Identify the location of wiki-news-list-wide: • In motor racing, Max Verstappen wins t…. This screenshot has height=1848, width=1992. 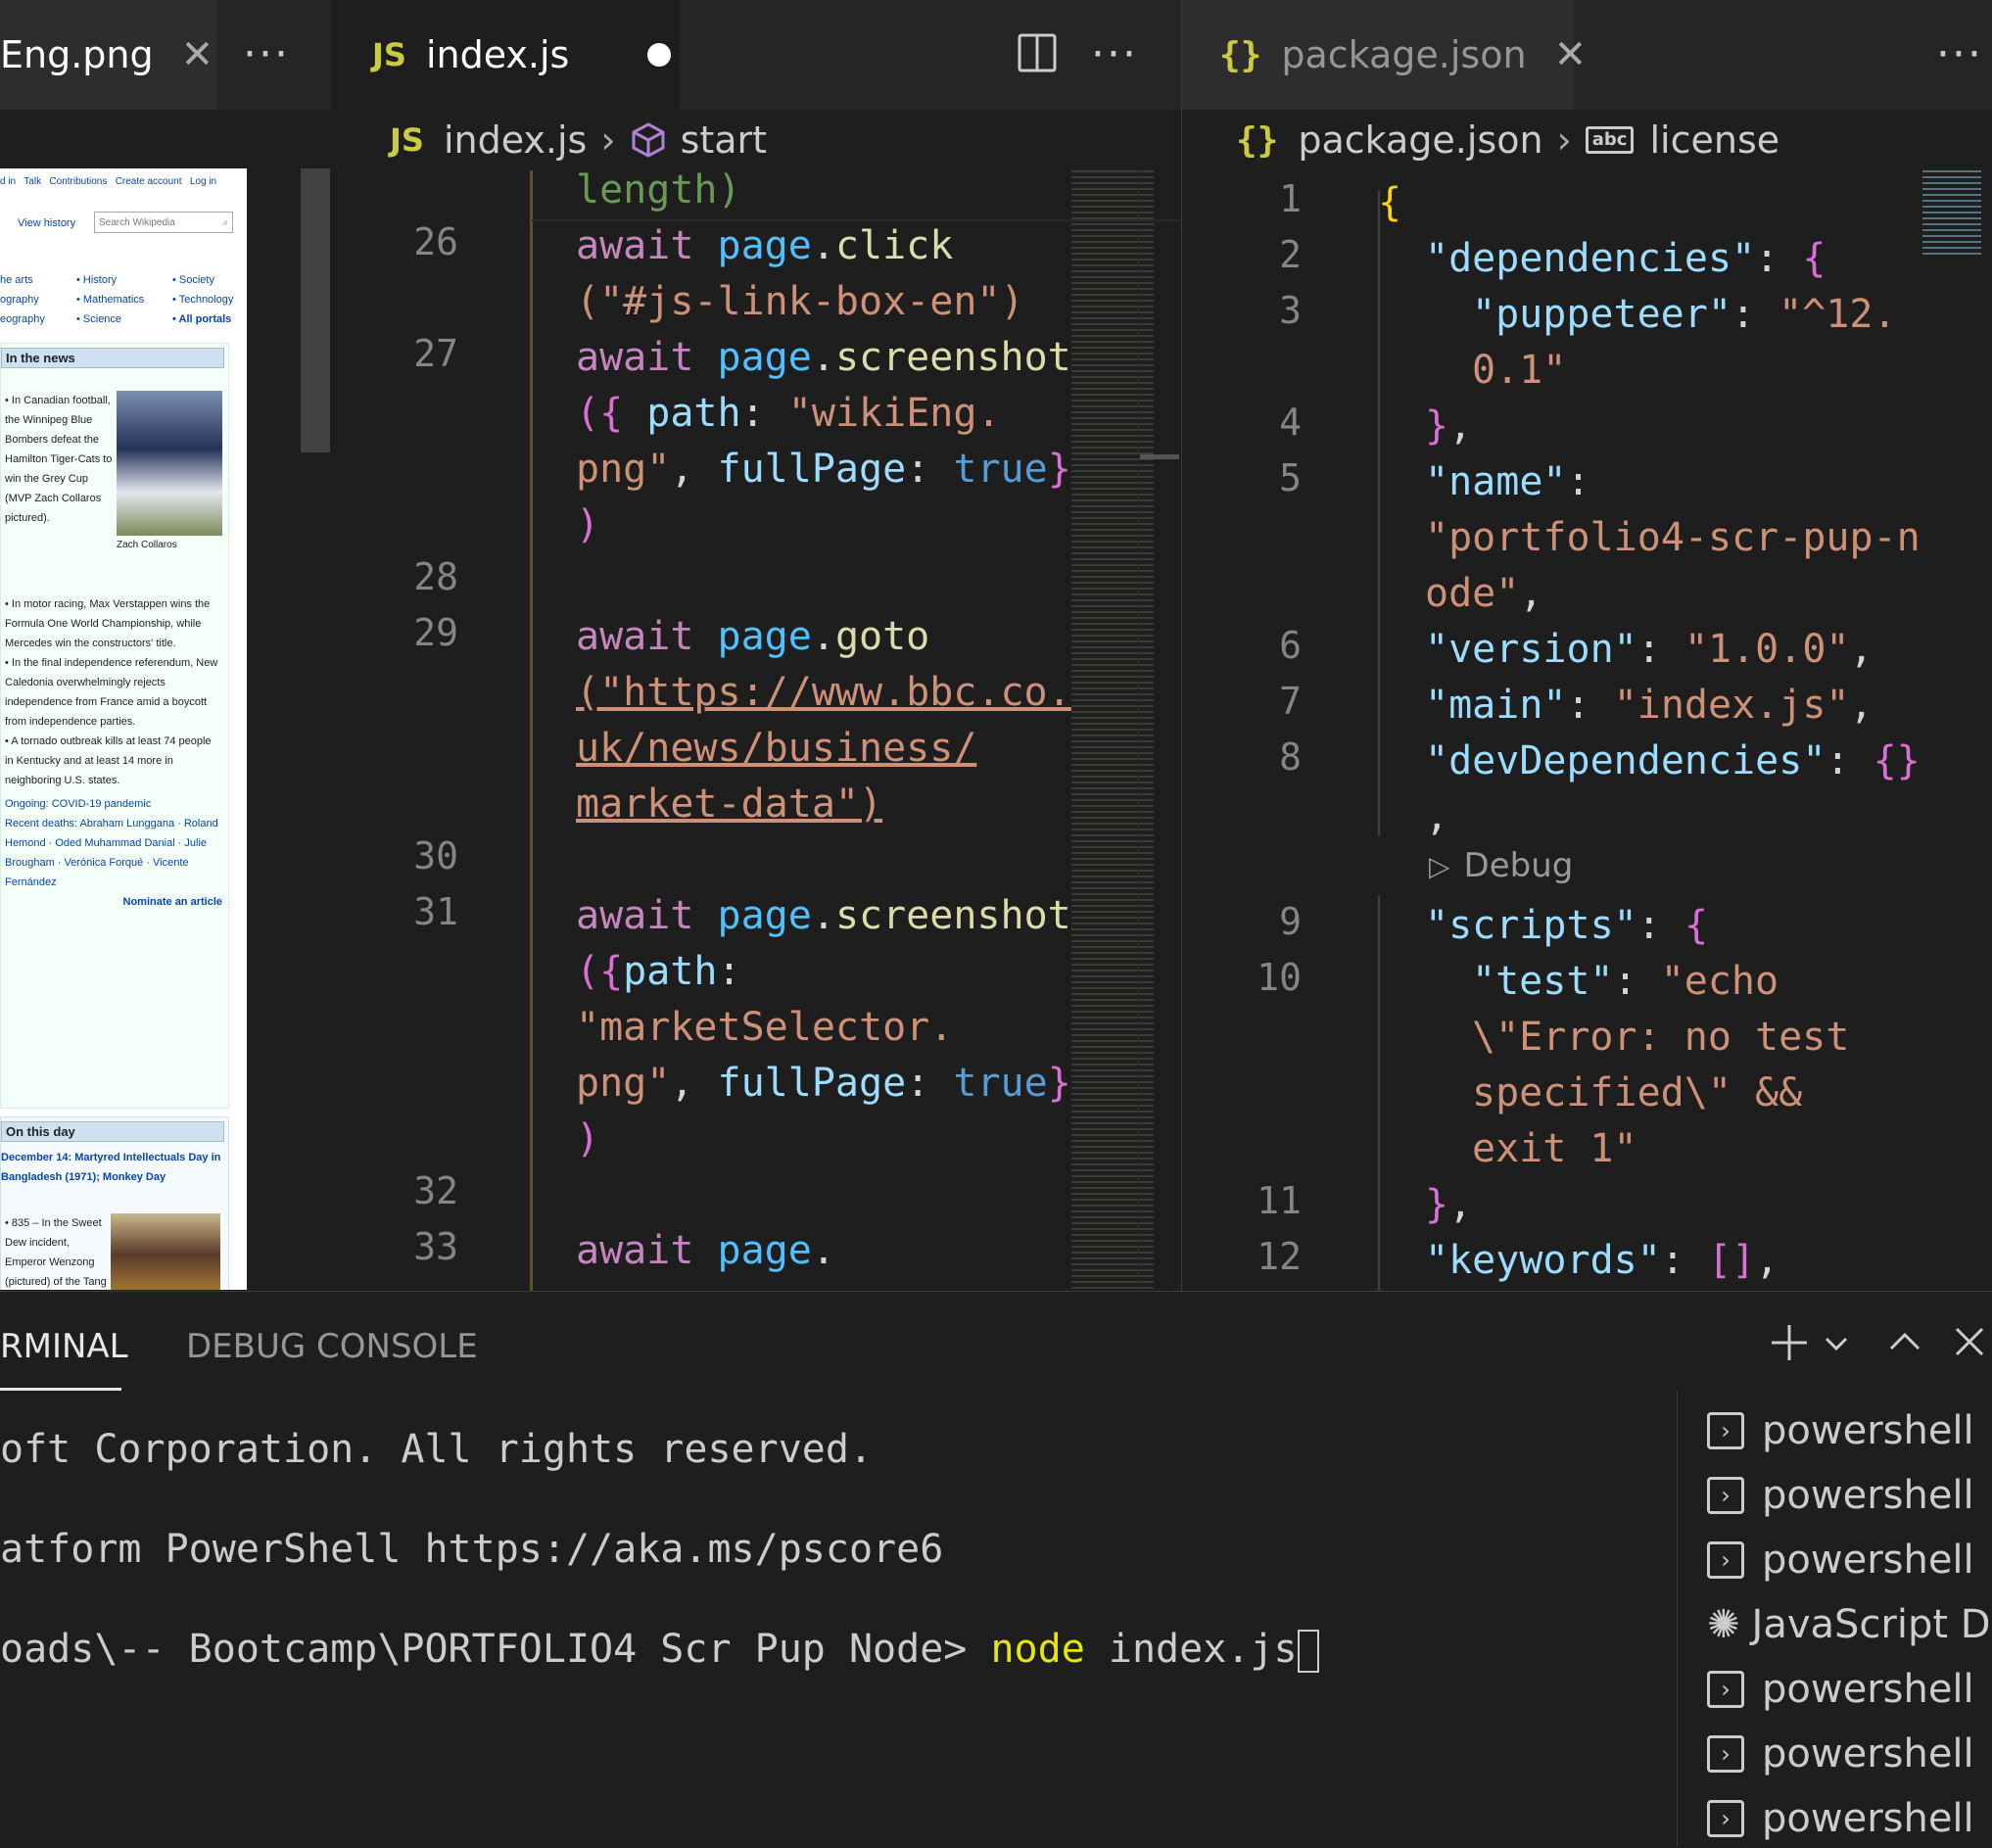
(114, 753).